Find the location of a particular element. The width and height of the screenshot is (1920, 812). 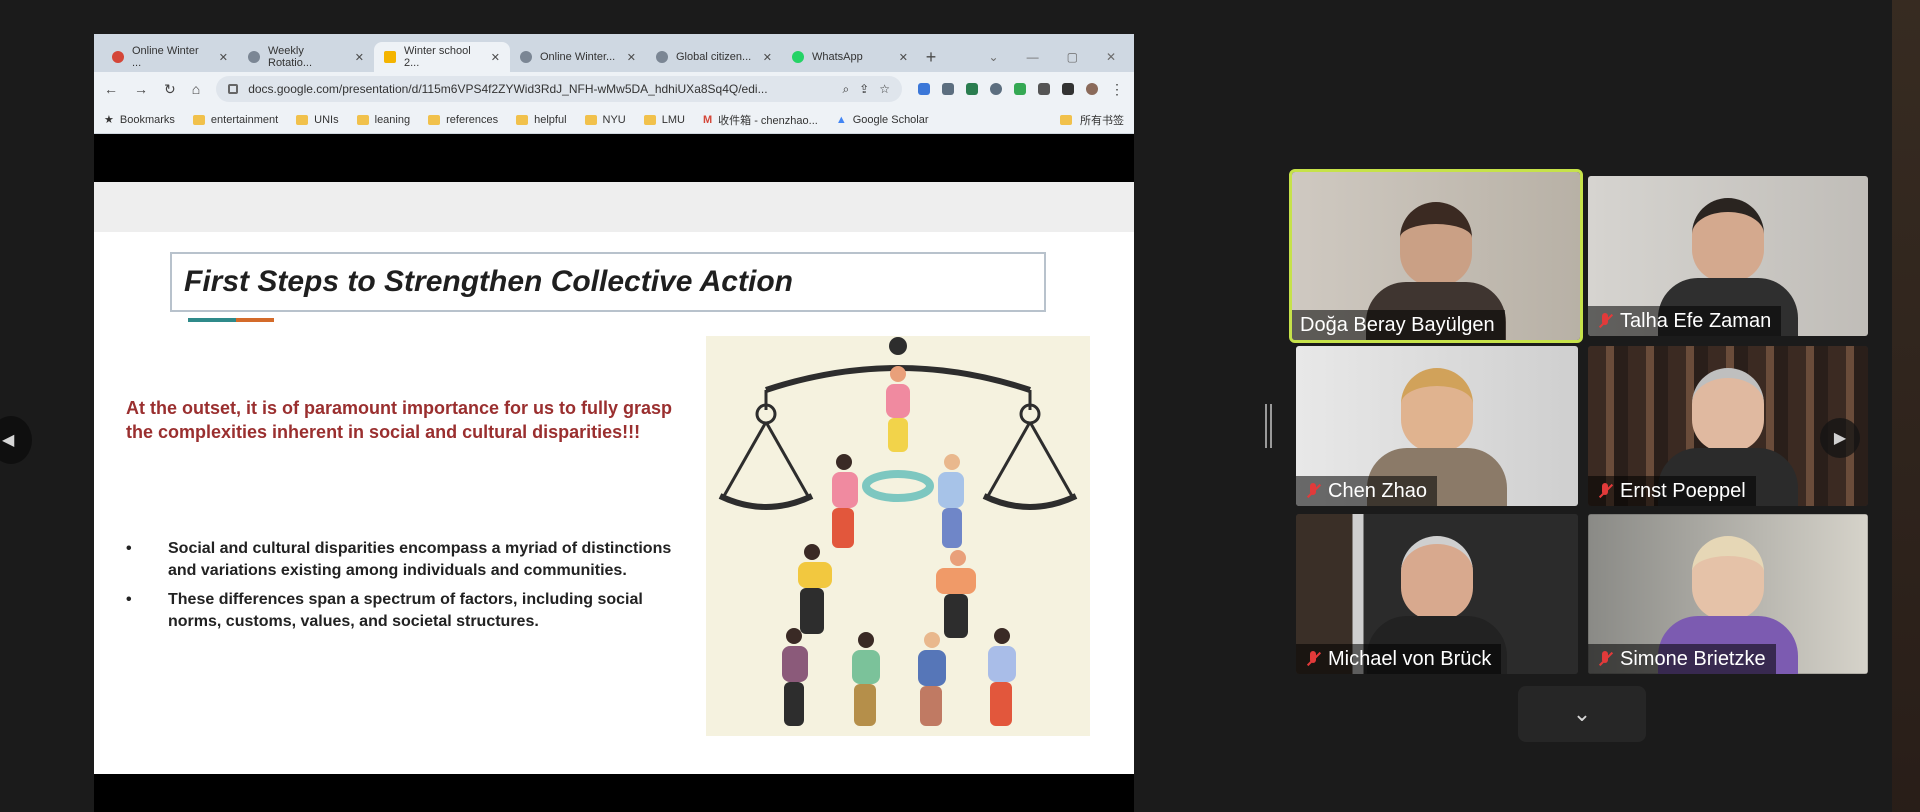

minimize-icon: — is located at coordinates (1033, 57).